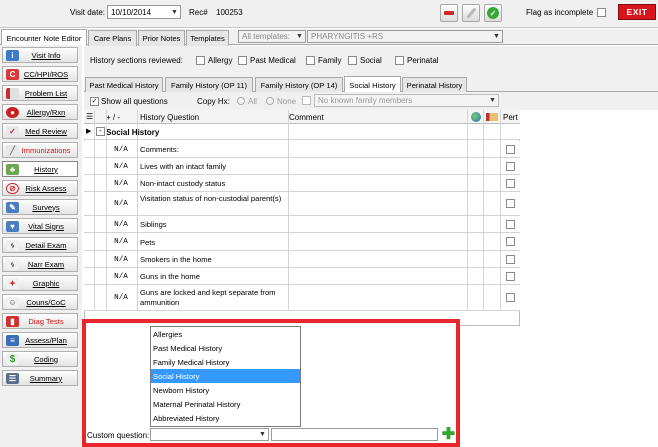 This screenshot has height=447, width=658. I want to click on remove-button, so click(449, 13).